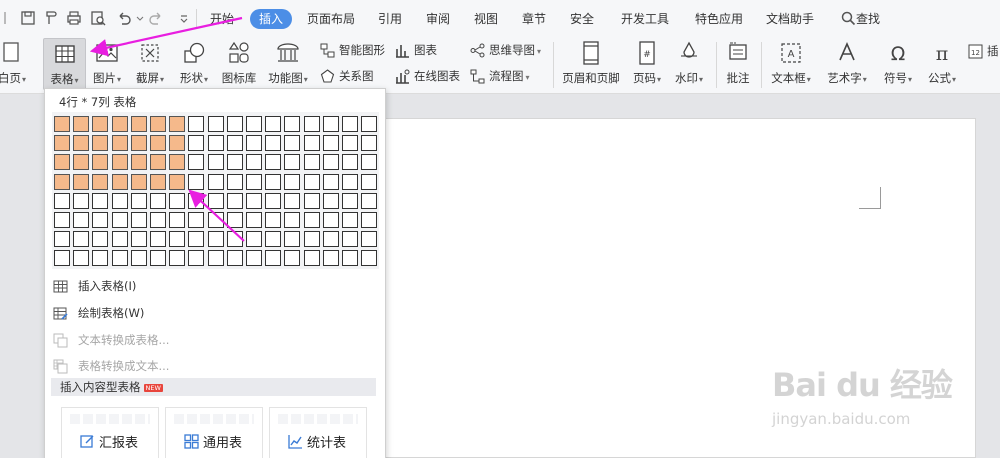 The width and height of the screenshot is (1000, 458). What do you see at coordinates (94, 286) in the screenshot?
I see `insert-table-item: 插入表格(I)` at bounding box center [94, 286].